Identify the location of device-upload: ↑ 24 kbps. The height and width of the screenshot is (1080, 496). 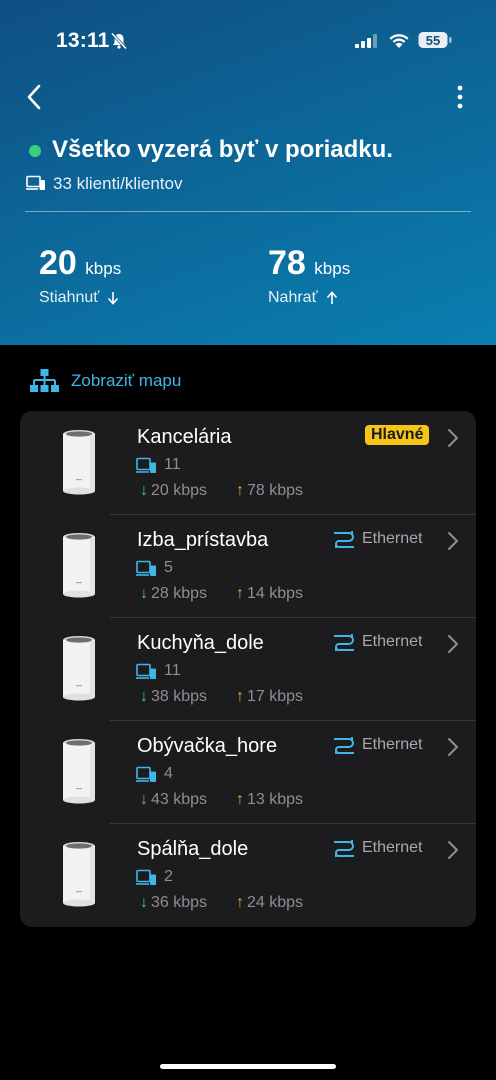
(270, 902).